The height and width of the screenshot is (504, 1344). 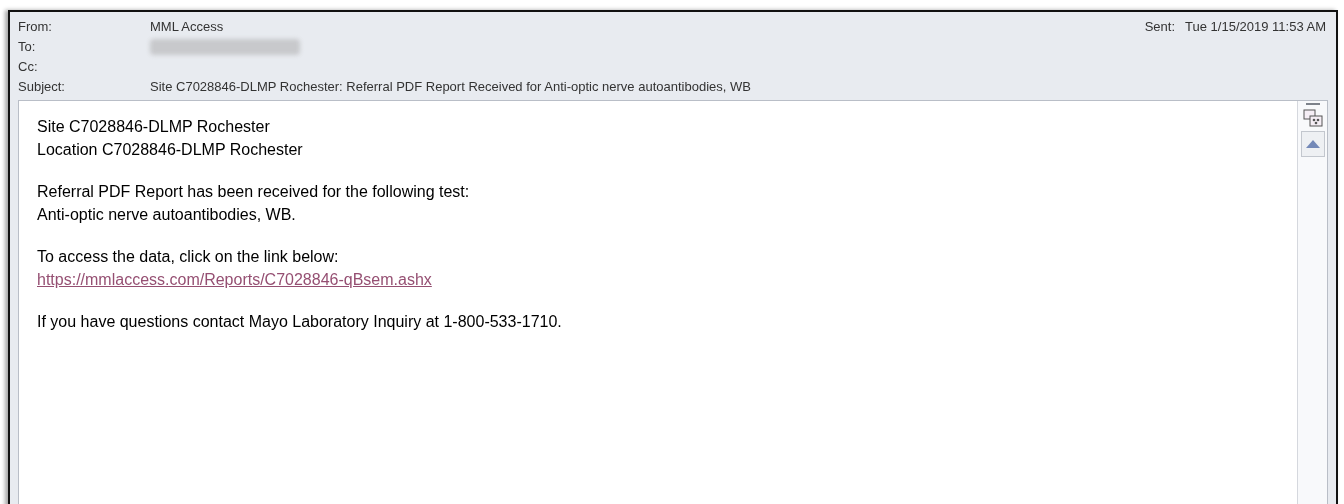 What do you see at coordinates (1160, 27) in the screenshot?
I see `sent-label: Sent:` at bounding box center [1160, 27].